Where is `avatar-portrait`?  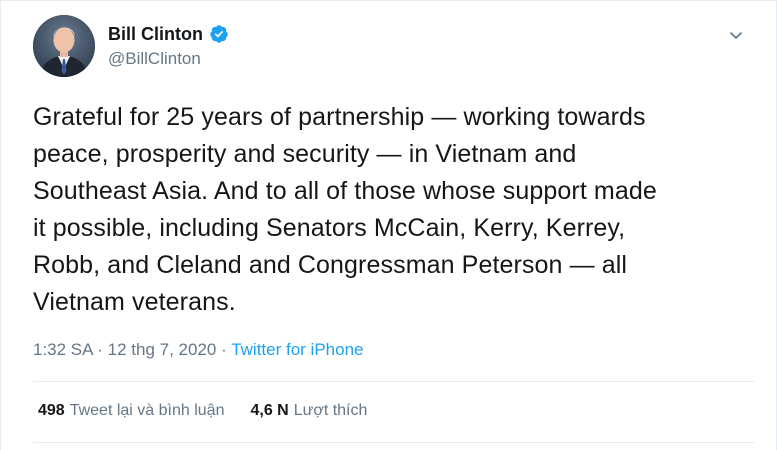
avatar-portrait is located at coordinates (64, 46).